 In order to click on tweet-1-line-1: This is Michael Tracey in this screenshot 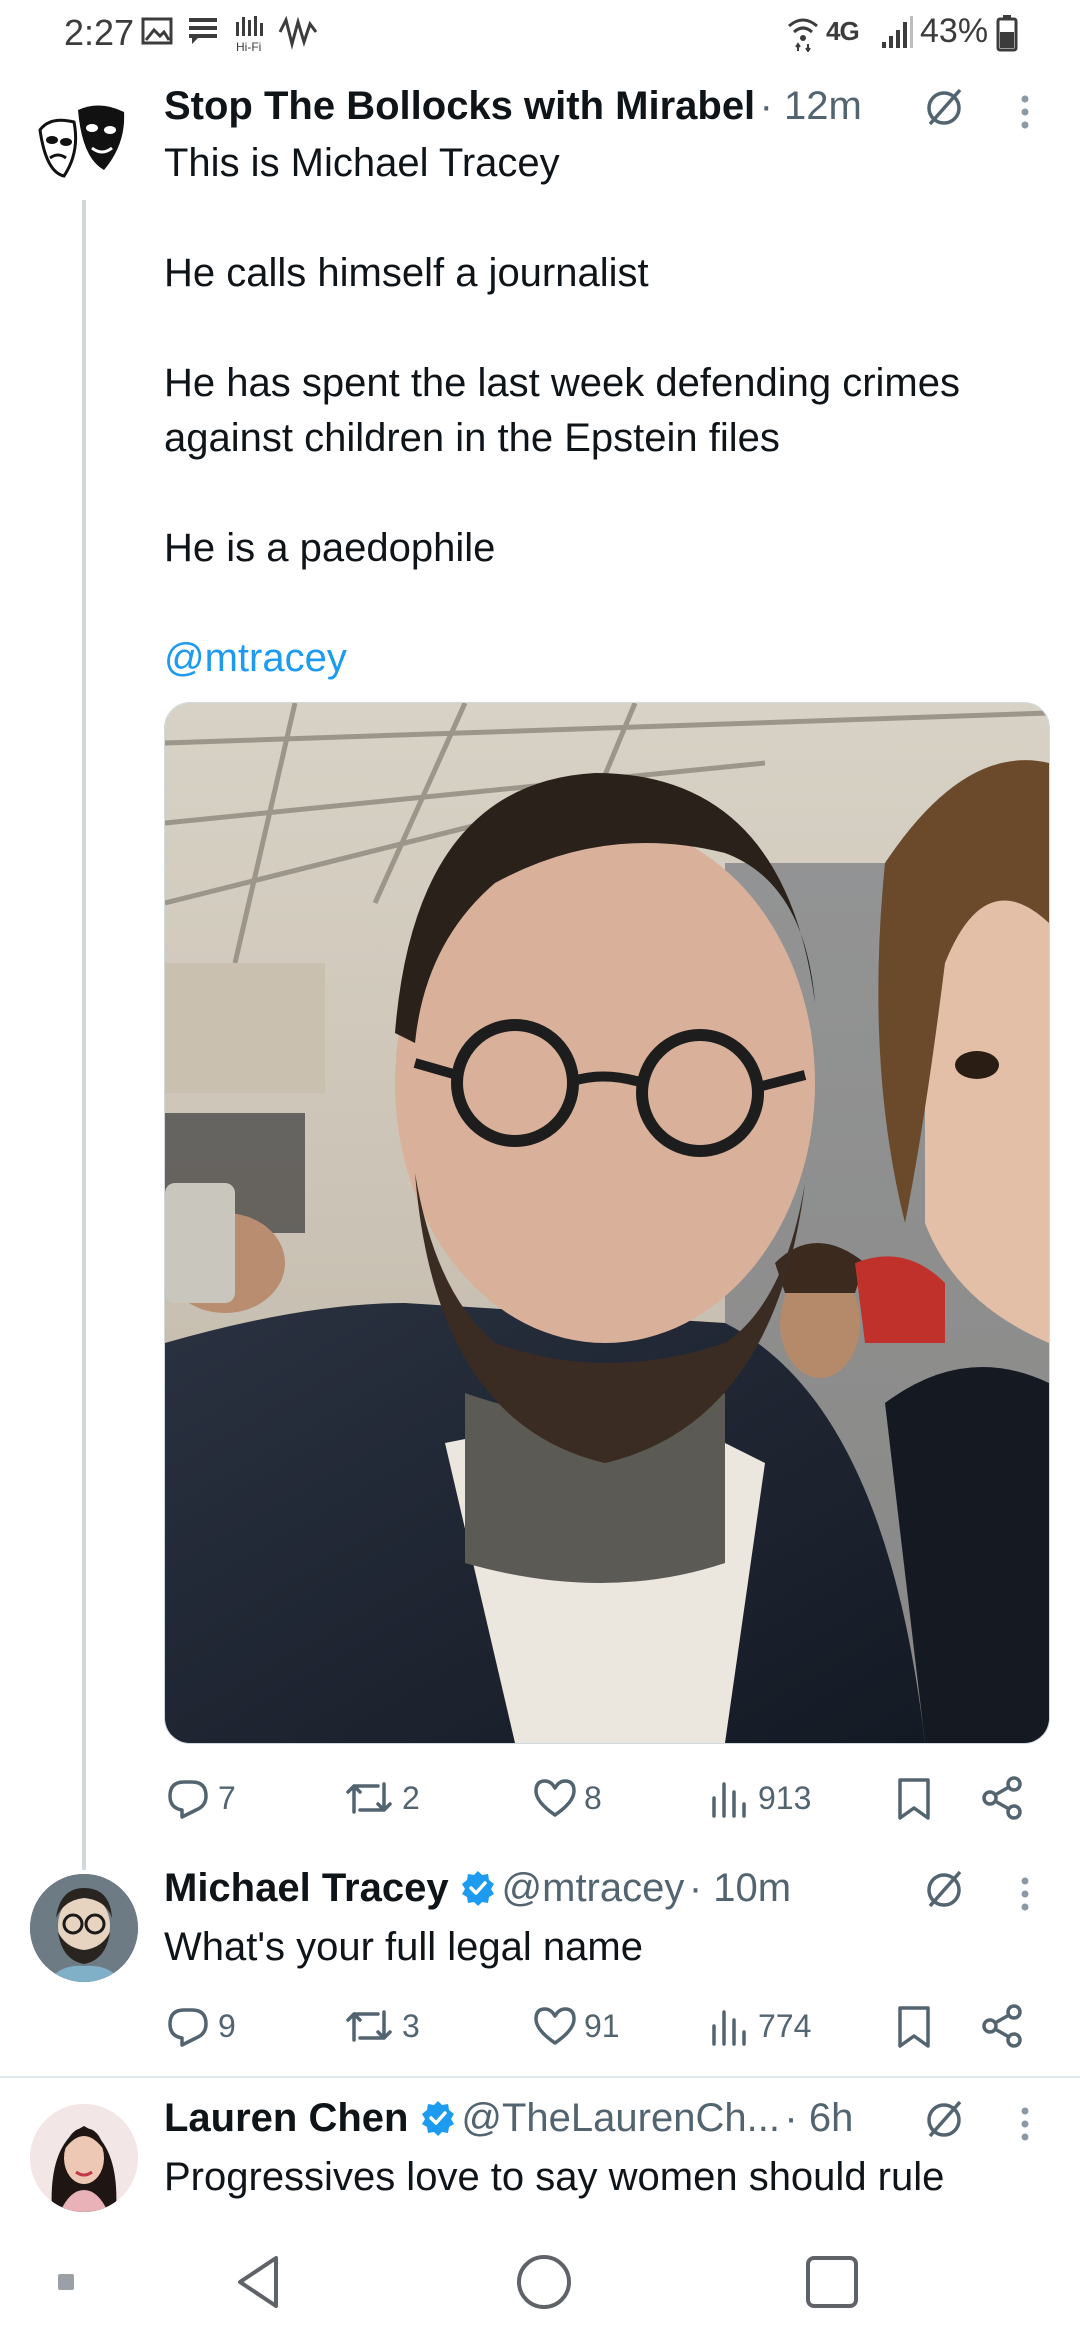, I will do `click(362, 163)`.